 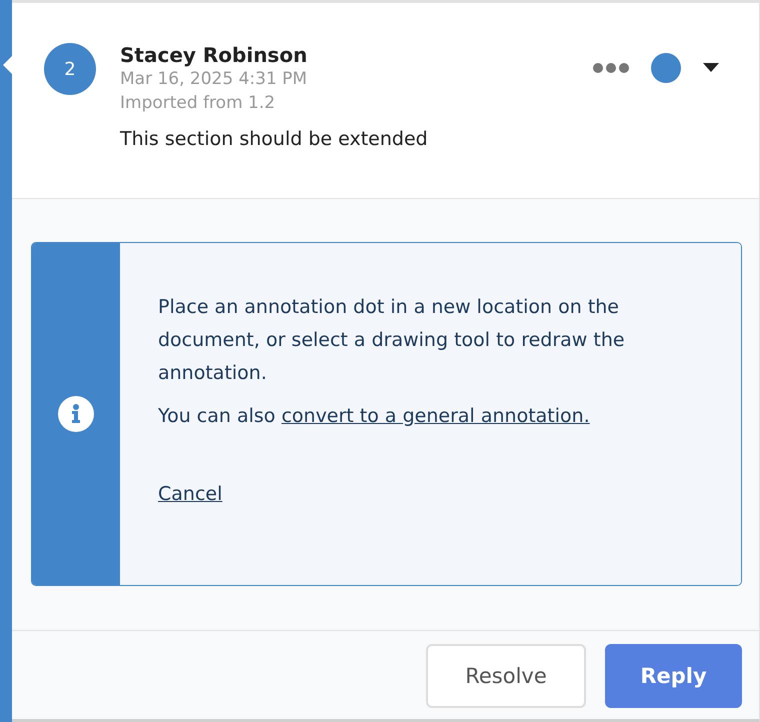 What do you see at coordinates (190, 494) in the screenshot?
I see `cancel-link: Cancel` at bounding box center [190, 494].